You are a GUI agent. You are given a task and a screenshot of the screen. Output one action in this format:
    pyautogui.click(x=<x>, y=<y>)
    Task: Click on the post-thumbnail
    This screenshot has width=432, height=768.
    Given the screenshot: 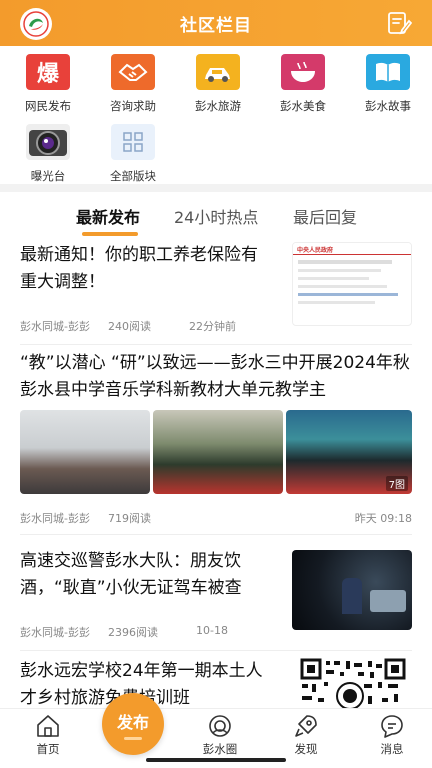 What is the action you would take?
    pyautogui.click(x=352, y=590)
    